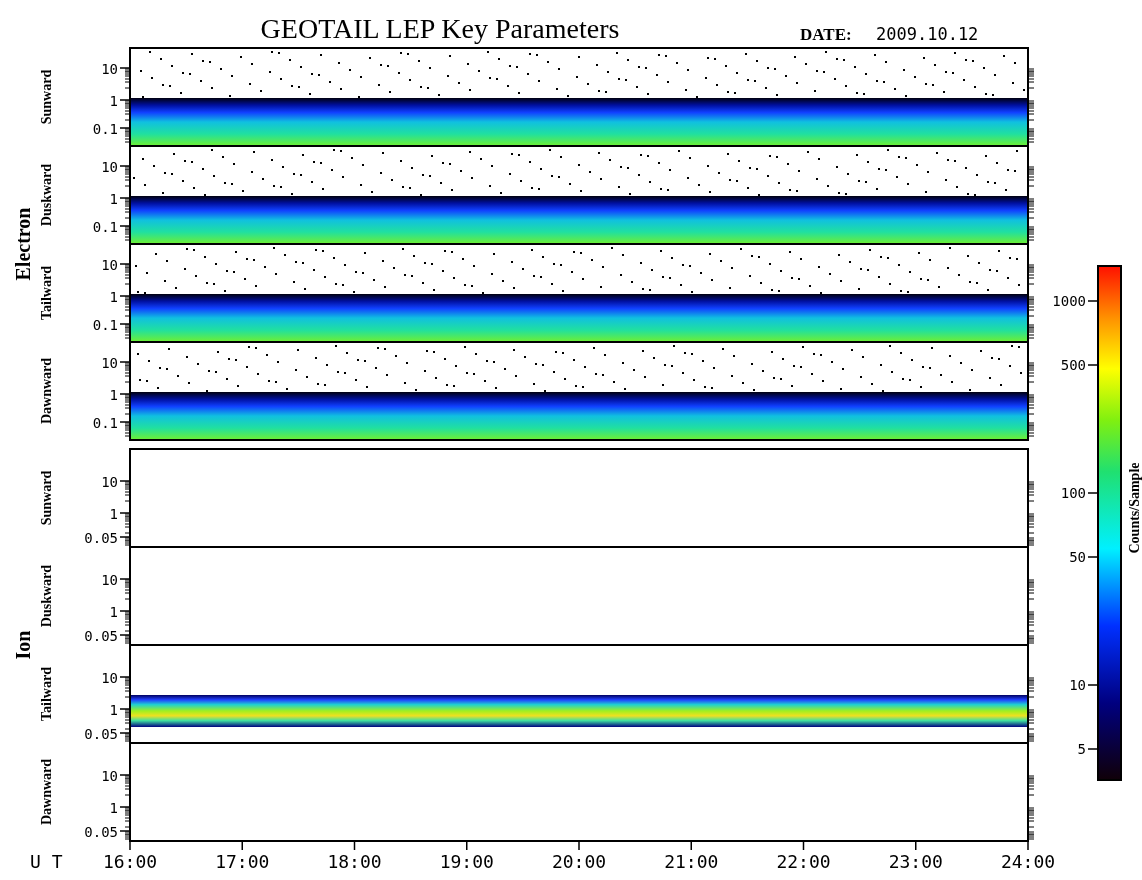 The image size is (1142, 880). I want to click on date-value: 2009.10.12, so click(927, 34).